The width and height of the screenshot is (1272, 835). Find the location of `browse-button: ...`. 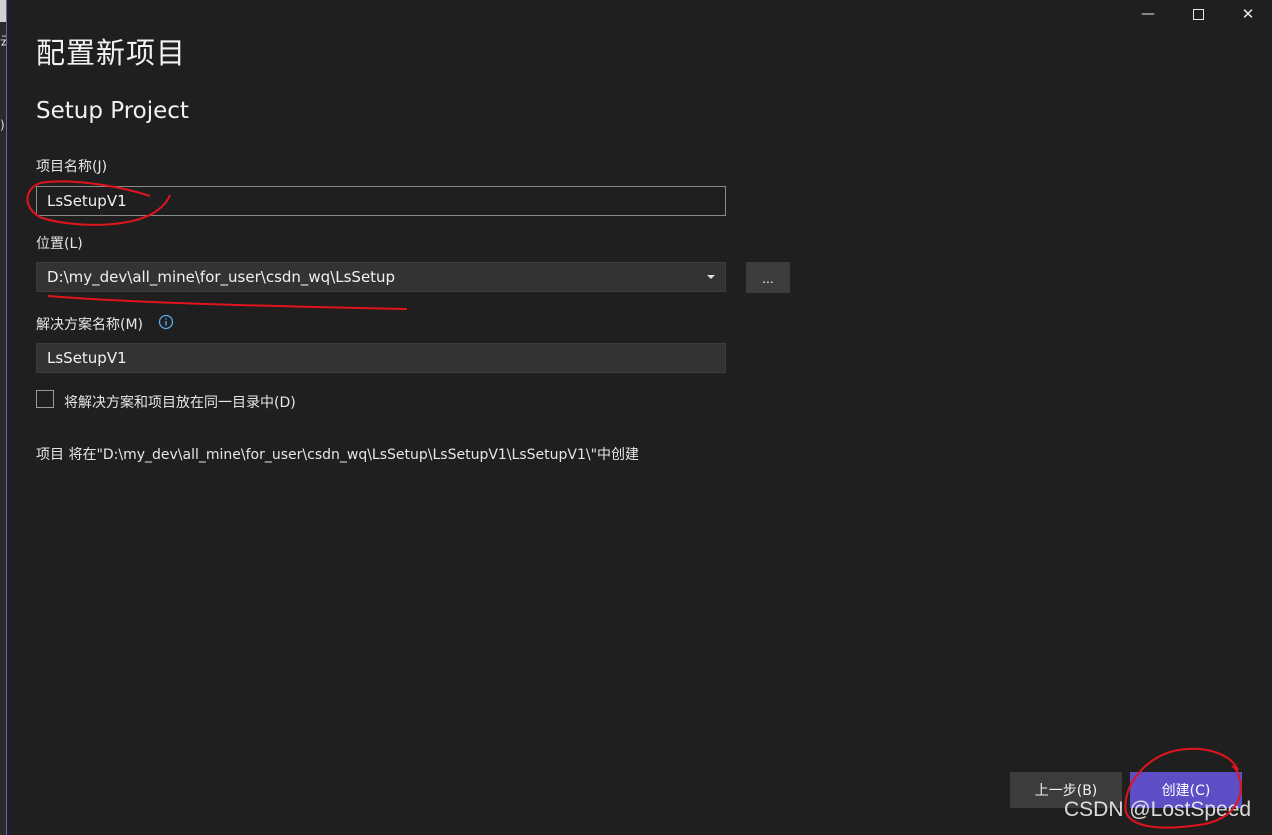

browse-button: ... is located at coordinates (768, 277).